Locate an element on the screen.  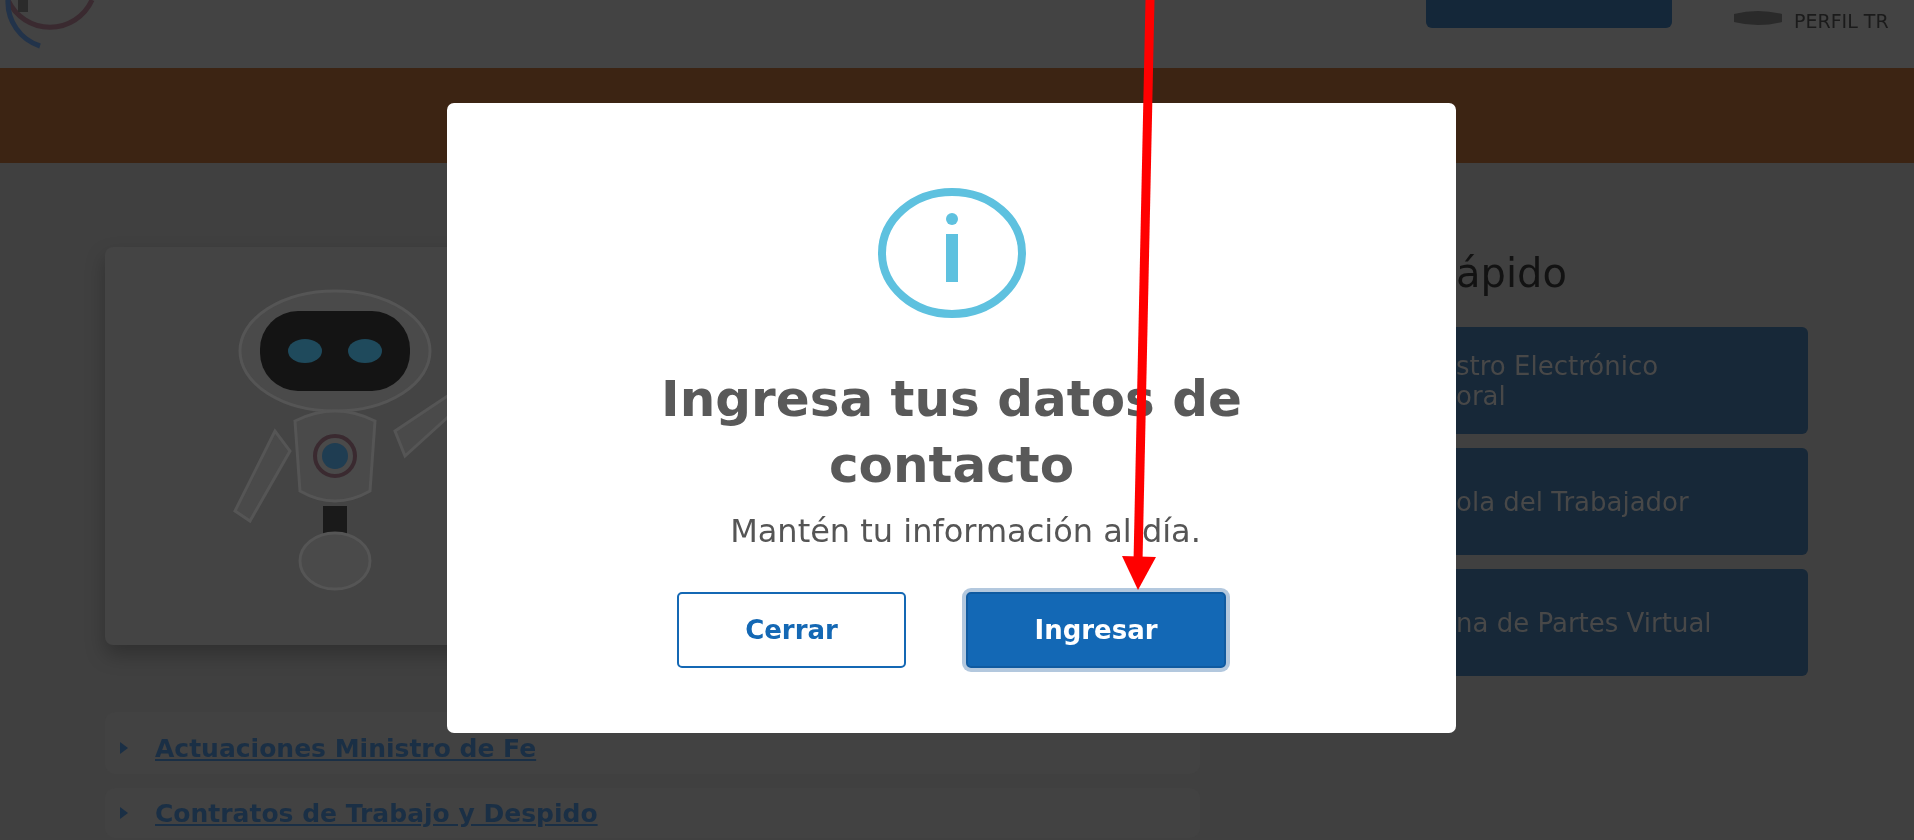
close-button: Cerrar is located at coordinates (791, 630).